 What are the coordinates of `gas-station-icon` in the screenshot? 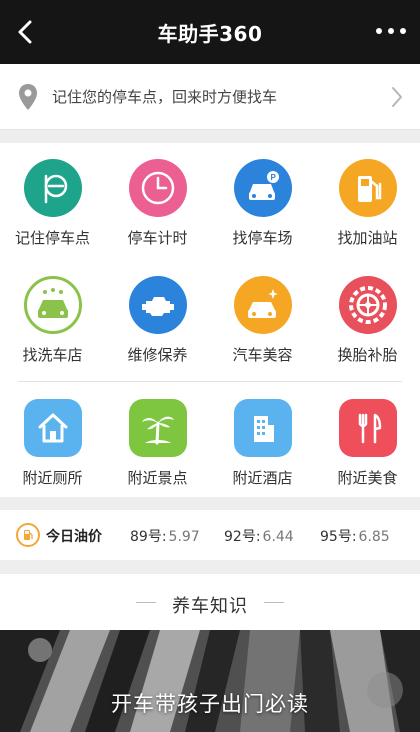 It's located at (368, 188).